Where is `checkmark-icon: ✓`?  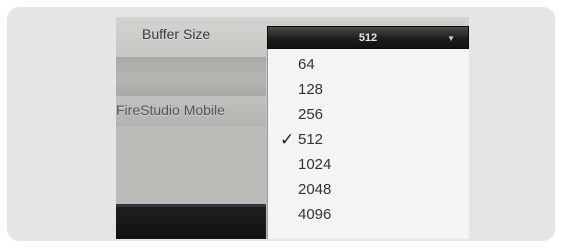 checkmark-icon: ✓ is located at coordinates (287, 139).